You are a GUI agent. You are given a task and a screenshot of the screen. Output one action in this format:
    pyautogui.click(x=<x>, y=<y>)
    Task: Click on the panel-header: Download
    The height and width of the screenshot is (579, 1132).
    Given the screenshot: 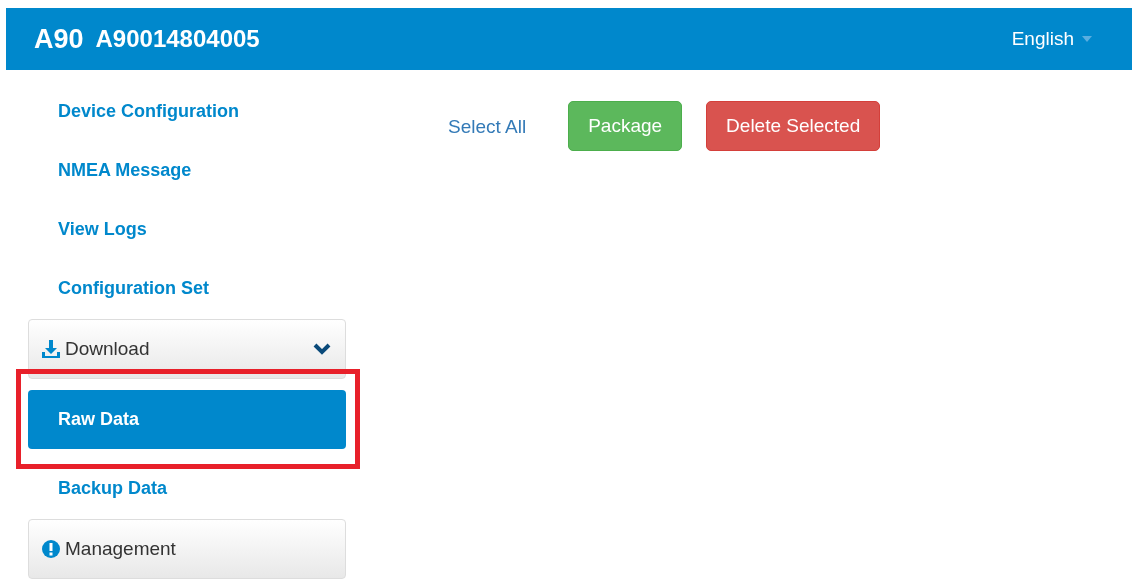 What is the action you would take?
    pyautogui.click(x=187, y=349)
    